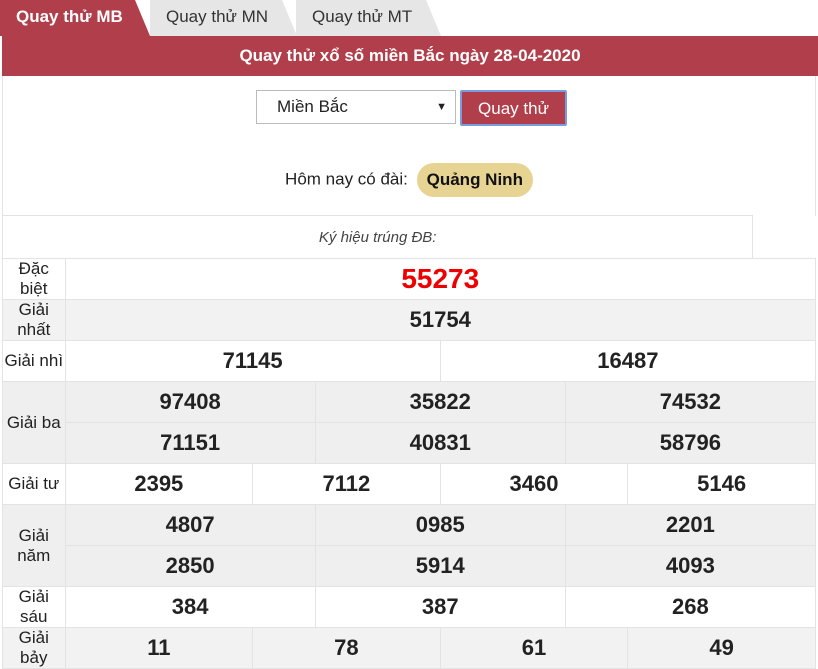  Describe the element at coordinates (190, 566) in the screenshot. I see `prize-number: 2850` at that location.